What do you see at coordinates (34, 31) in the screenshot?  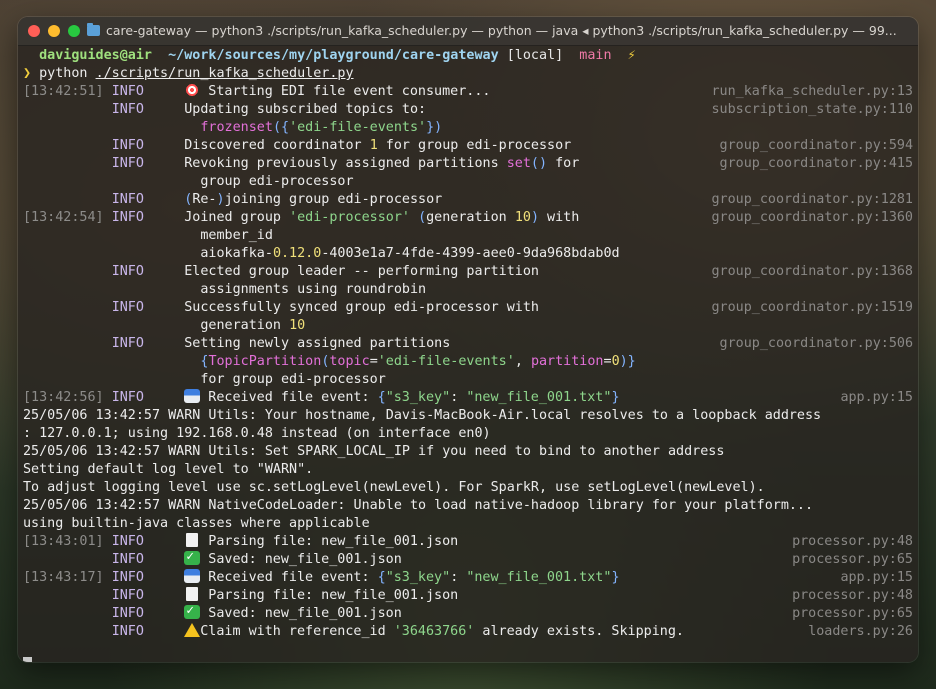 I see `close-button` at bounding box center [34, 31].